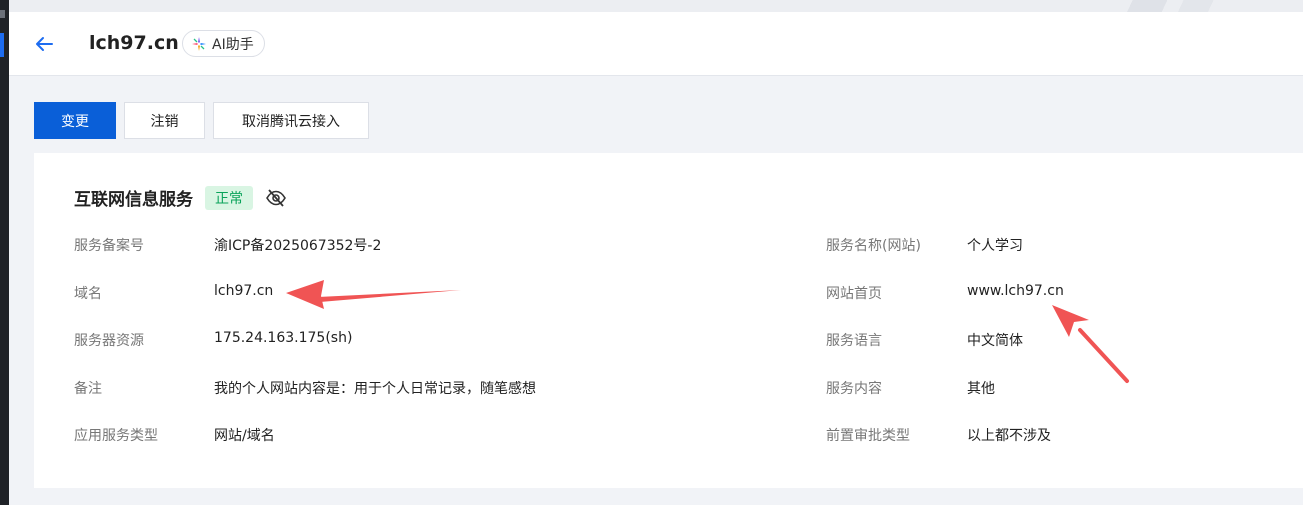 Image resolution: width=1303 pixels, height=505 pixels. I want to click on ai-assistant-button: AI助手, so click(223, 43).